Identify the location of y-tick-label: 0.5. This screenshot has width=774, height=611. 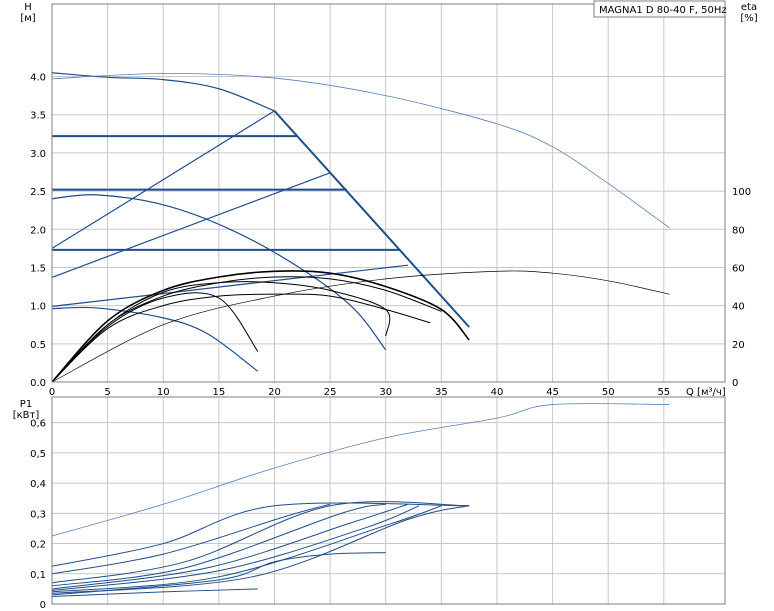
(38, 345).